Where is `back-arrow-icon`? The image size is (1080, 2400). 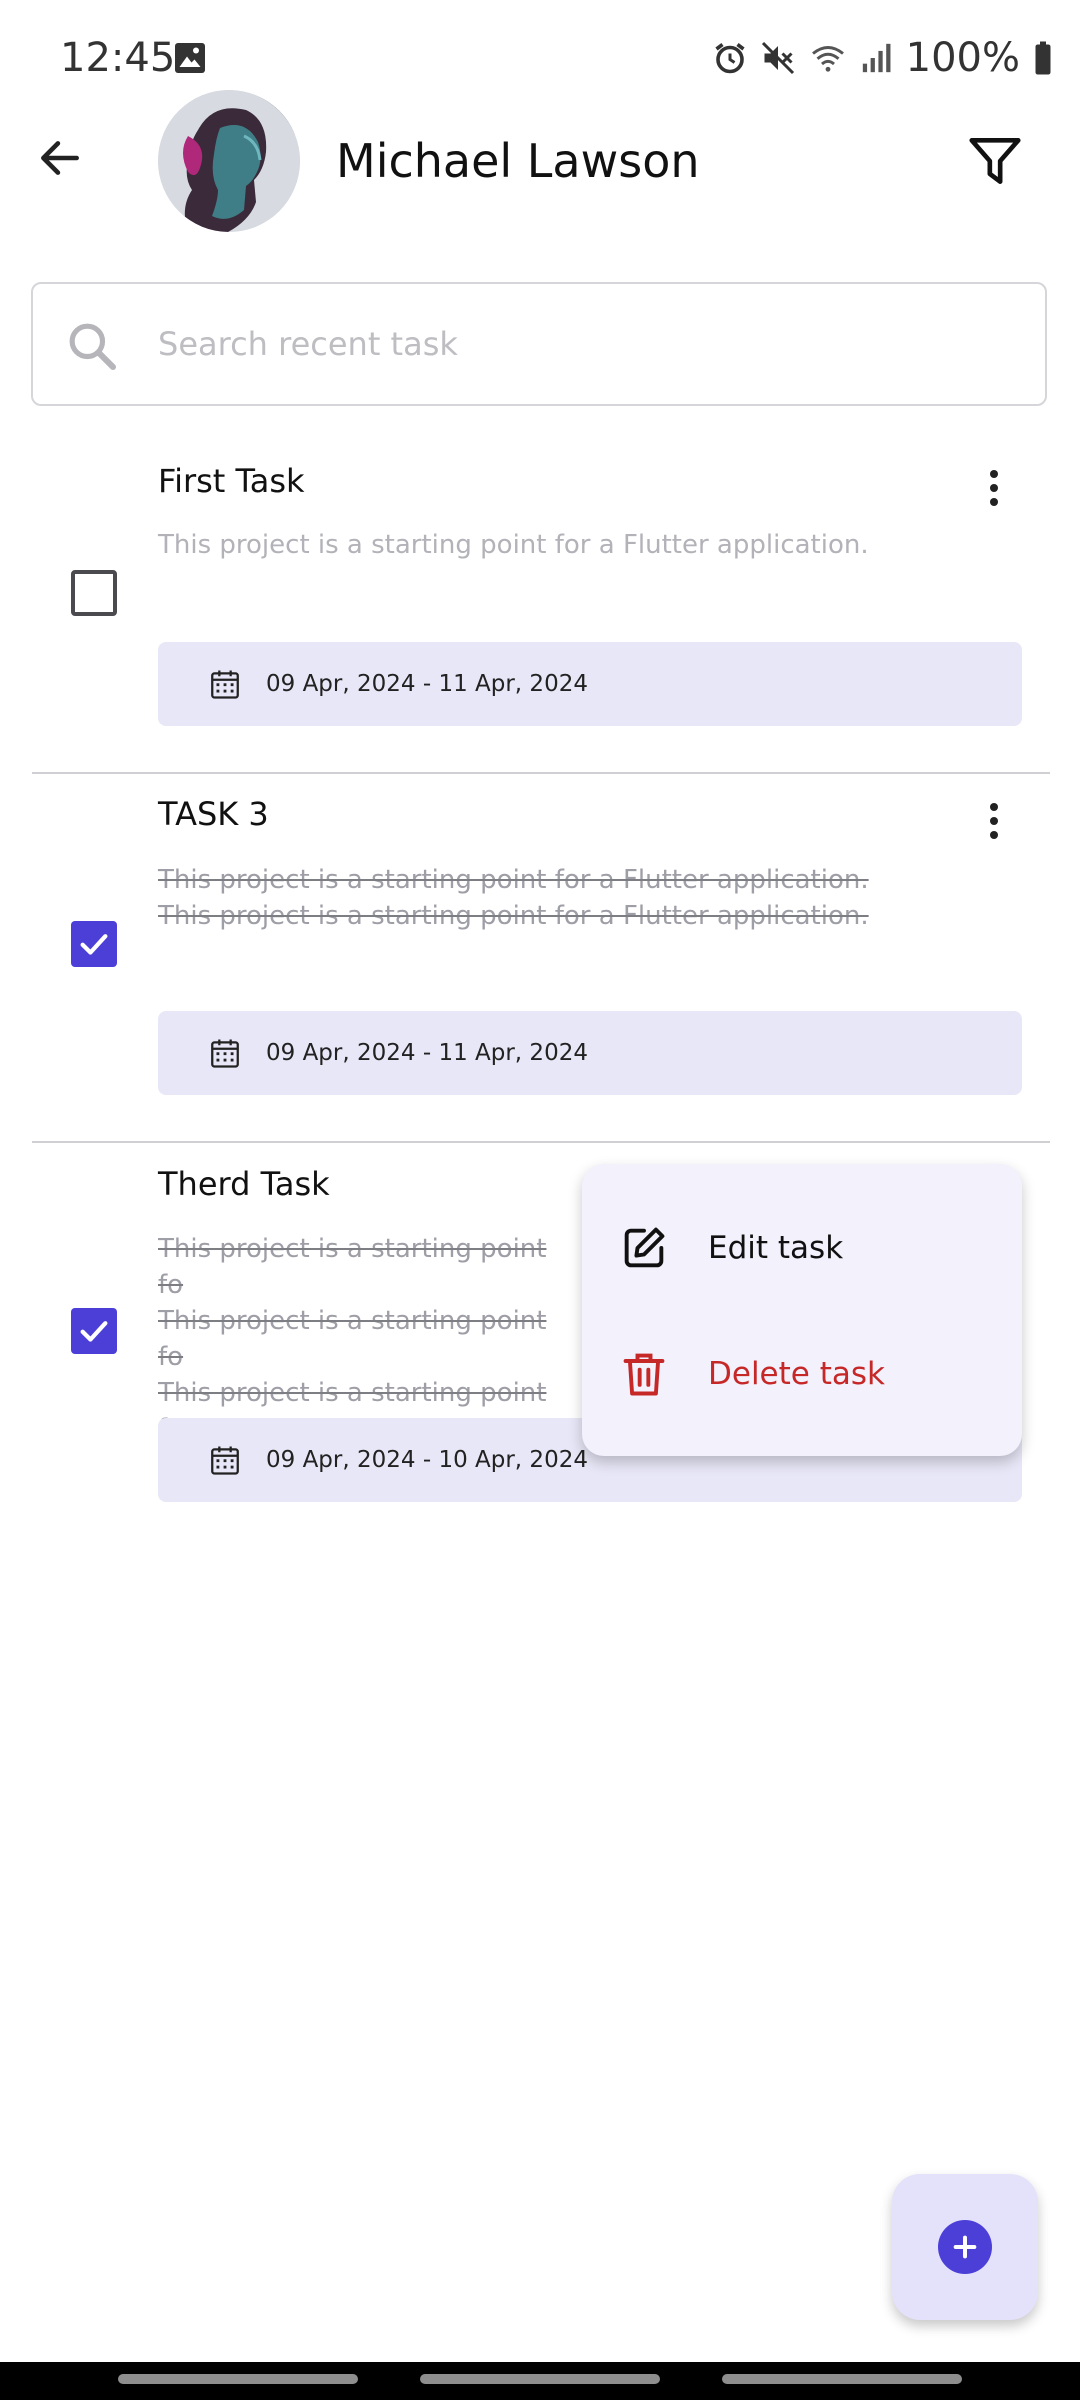 back-arrow-icon is located at coordinates (60, 158).